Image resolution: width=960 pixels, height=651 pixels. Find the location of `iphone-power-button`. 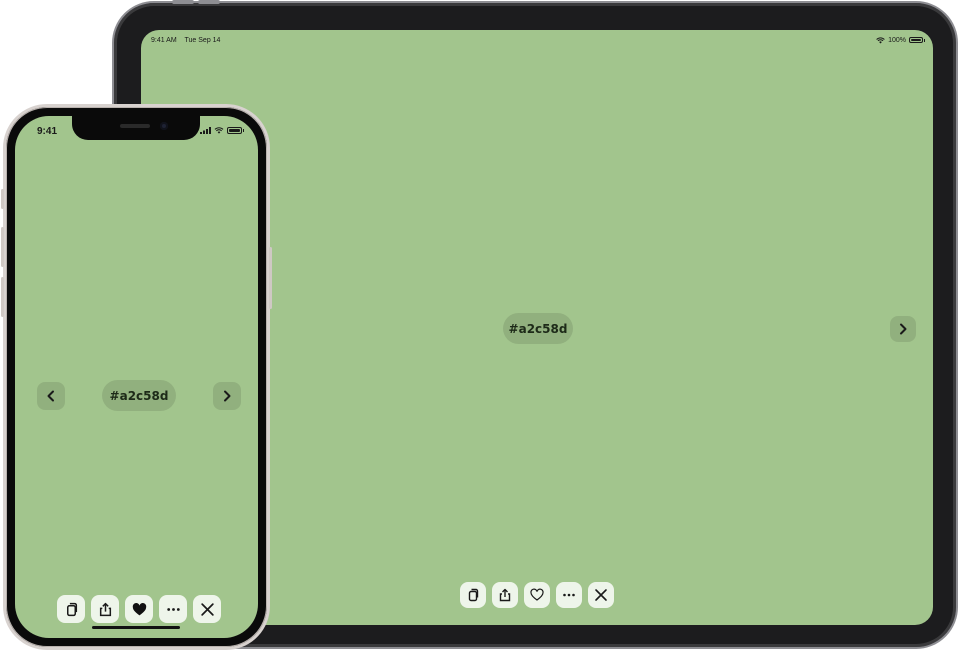

iphone-power-button is located at coordinates (270, 278).